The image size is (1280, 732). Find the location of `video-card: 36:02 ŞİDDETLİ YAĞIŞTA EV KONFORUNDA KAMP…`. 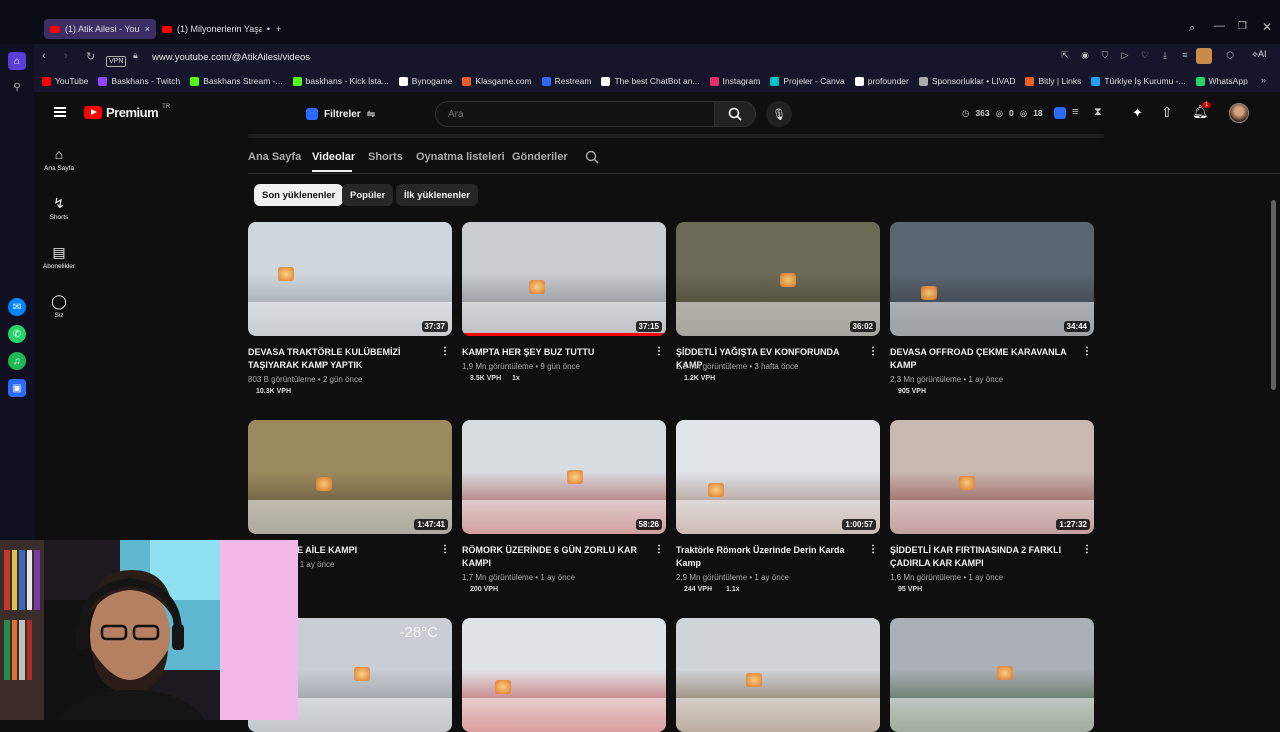

video-card: 36:02 ŞİDDETLİ YAĞIŞTA EV KONFORUNDA KAMP… is located at coordinates (778, 302).